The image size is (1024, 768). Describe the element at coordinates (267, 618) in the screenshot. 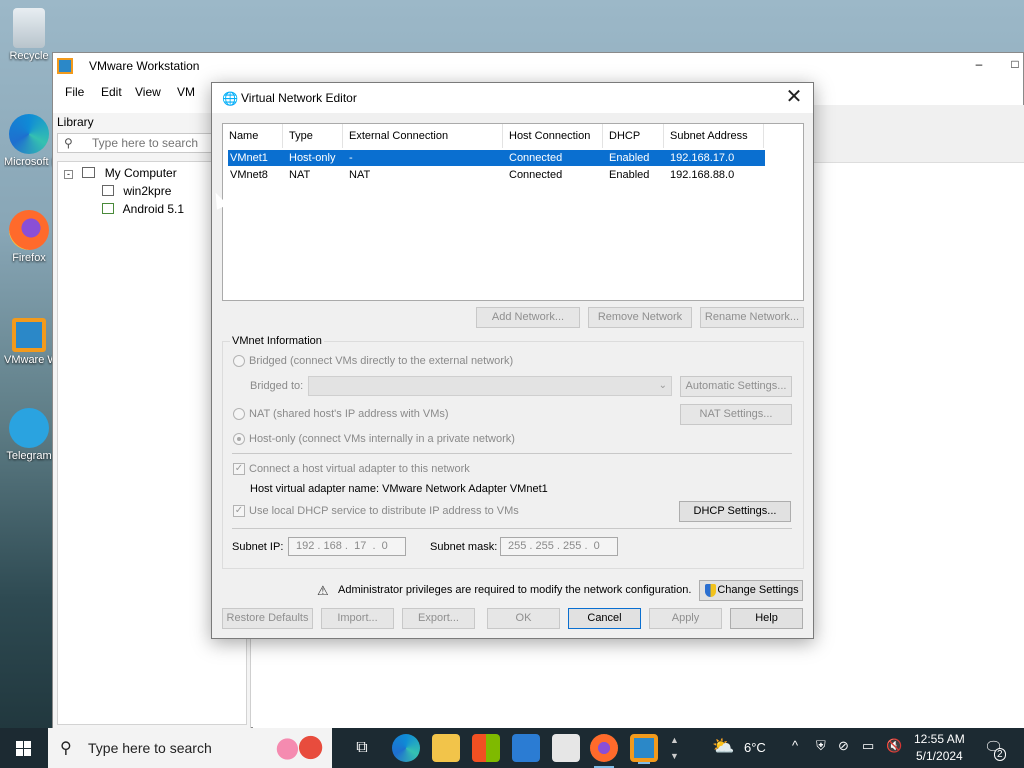

I see `restore-defaults-button: Restore Defaults` at that location.